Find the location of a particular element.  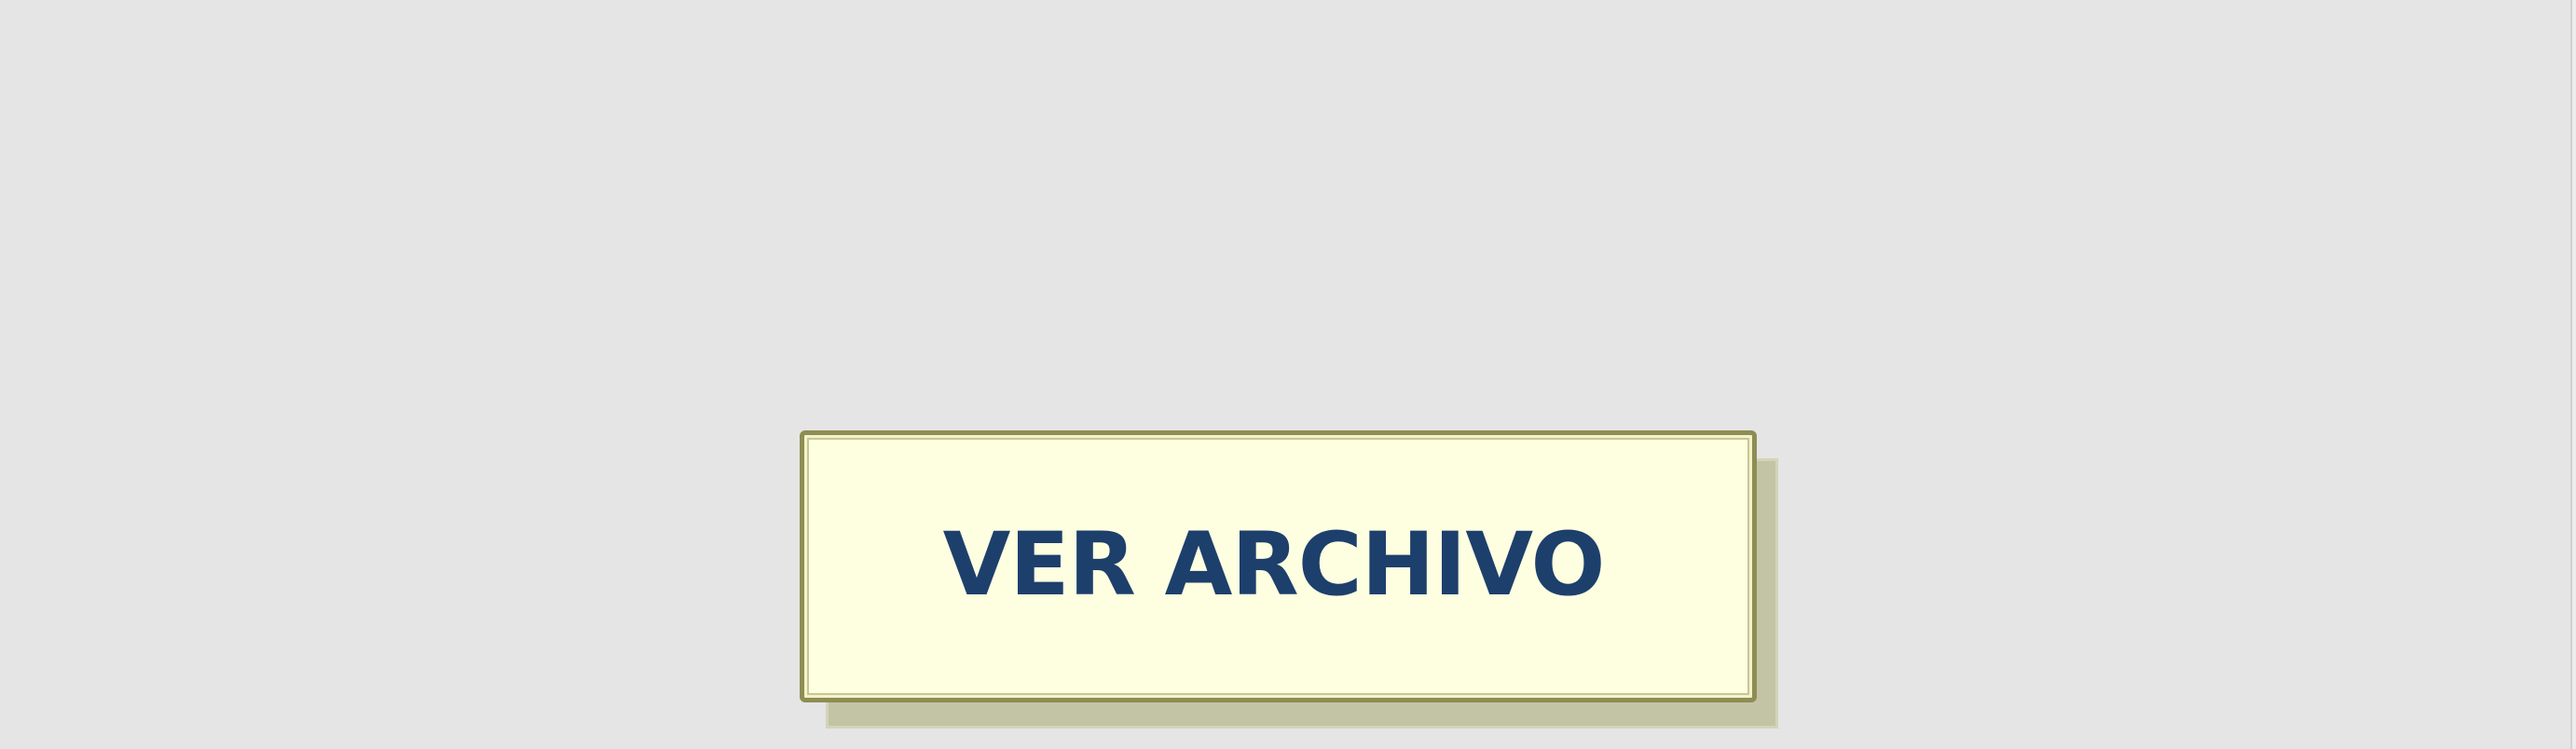

view-file-button: VER ARCHIVO is located at coordinates (1278, 566).